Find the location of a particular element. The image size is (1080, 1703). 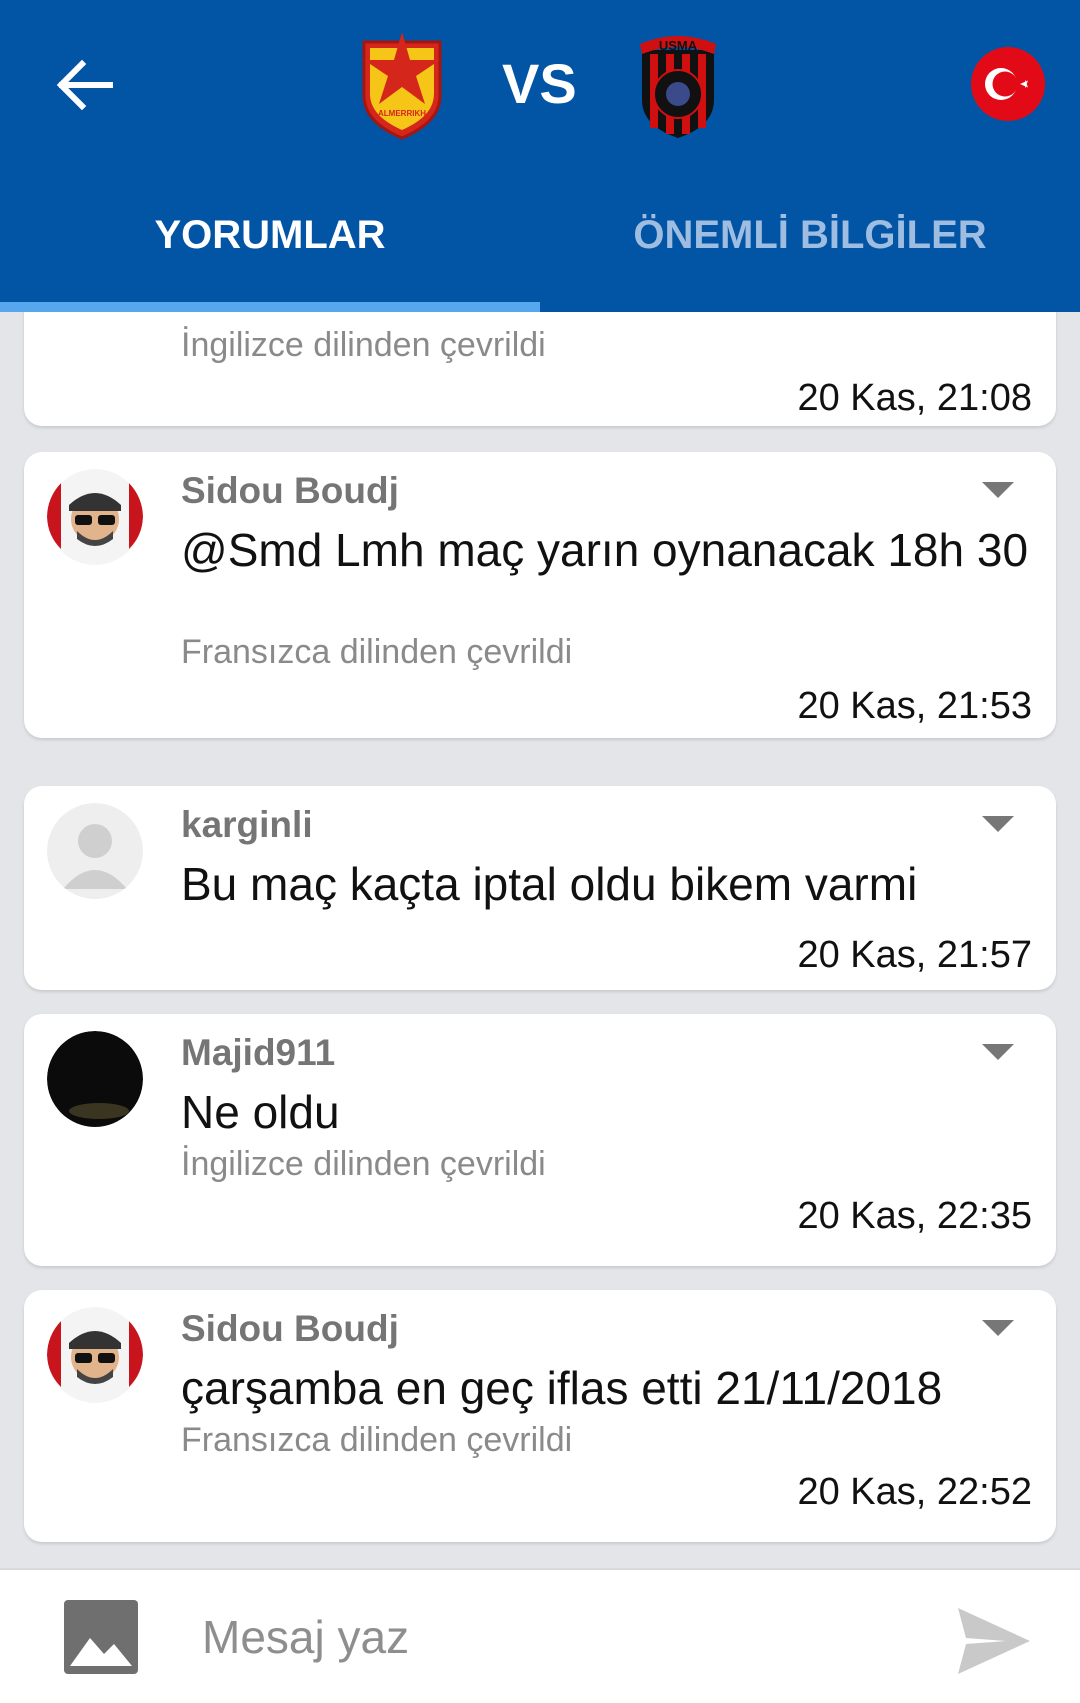

back-arrow-icon is located at coordinates (85, 85).